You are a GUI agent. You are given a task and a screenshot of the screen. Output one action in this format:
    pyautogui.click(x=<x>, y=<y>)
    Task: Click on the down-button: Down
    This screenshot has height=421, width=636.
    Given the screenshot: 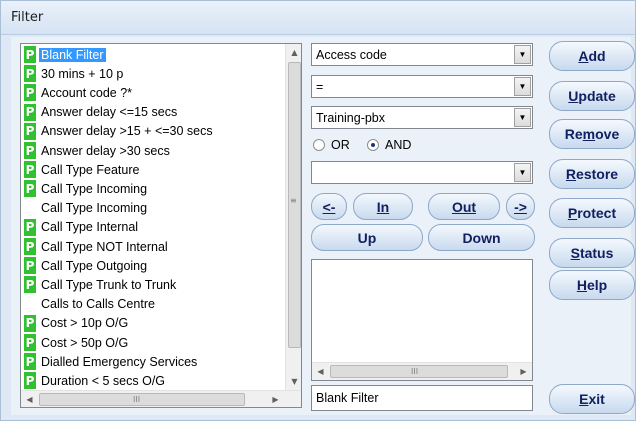 What is the action you would take?
    pyautogui.click(x=481, y=237)
    